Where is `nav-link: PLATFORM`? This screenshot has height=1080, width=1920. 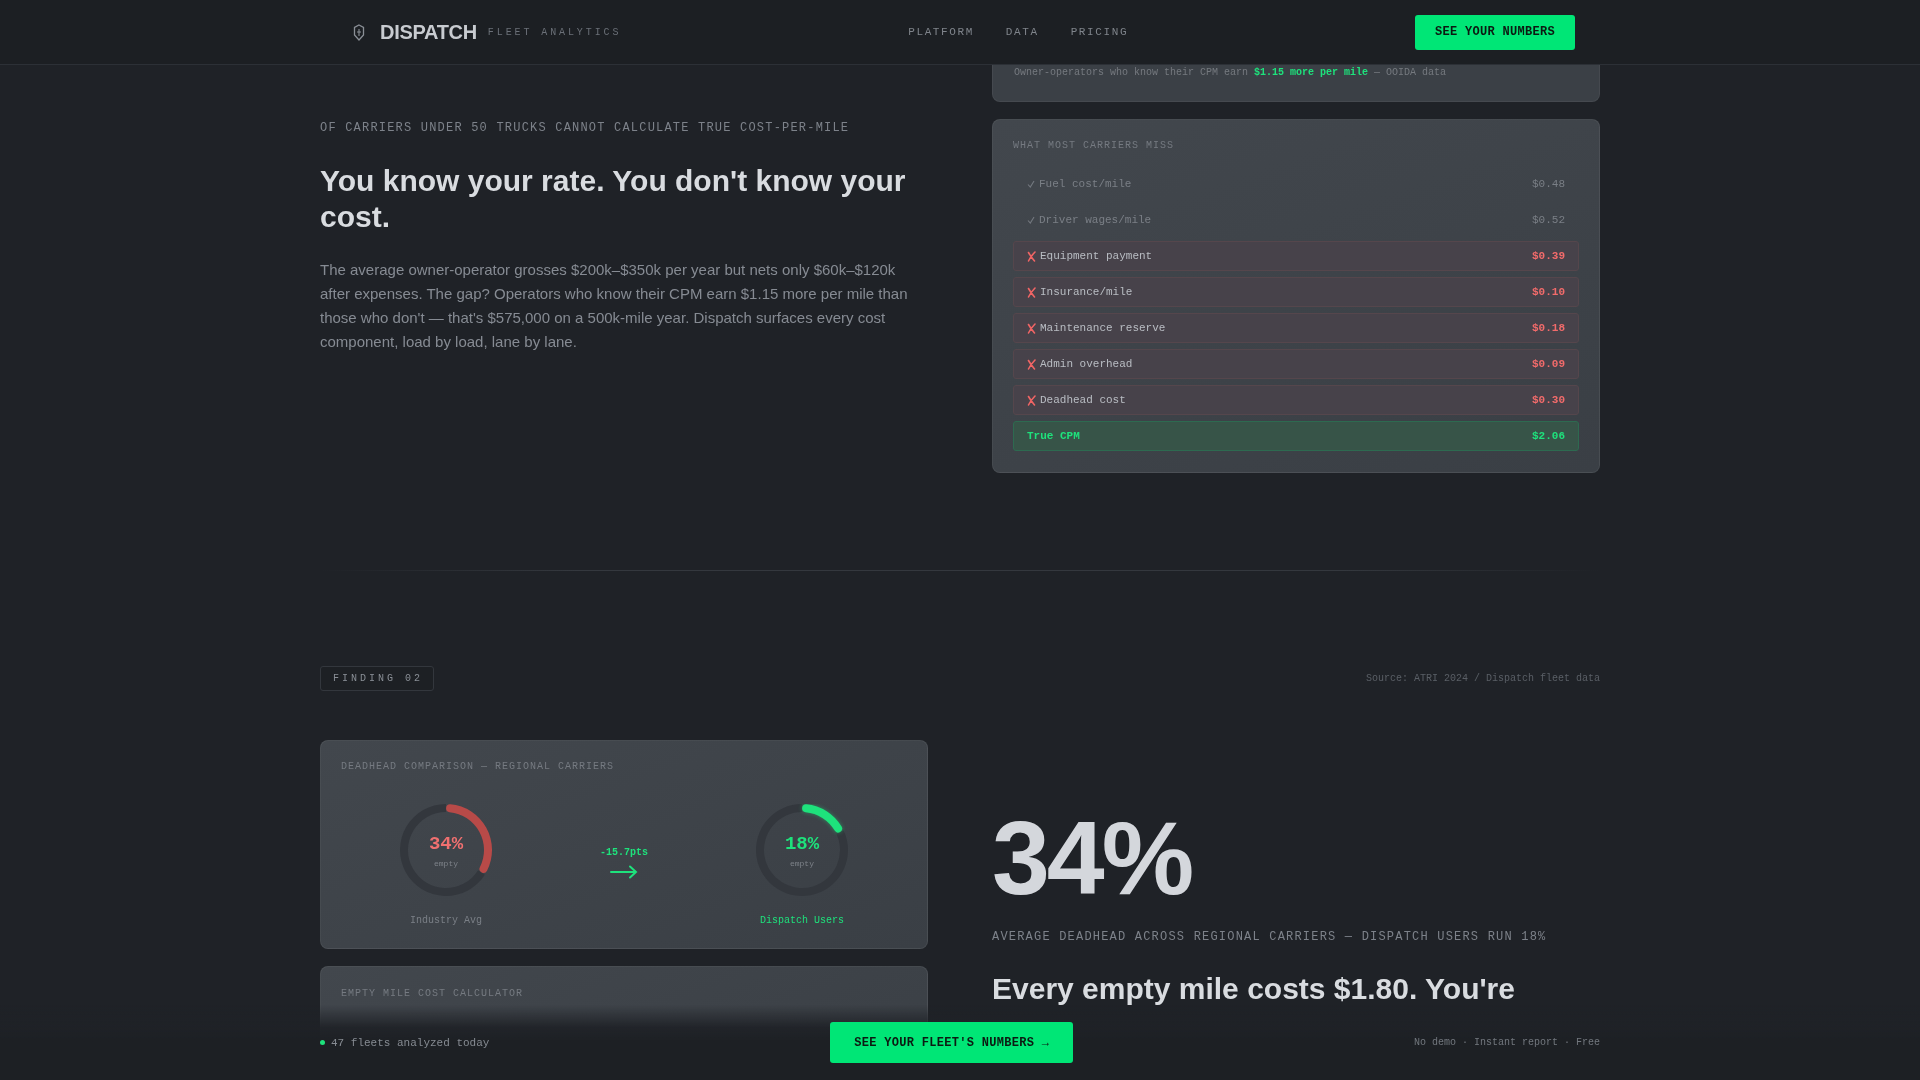
nav-link: PLATFORM is located at coordinates (941, 32).